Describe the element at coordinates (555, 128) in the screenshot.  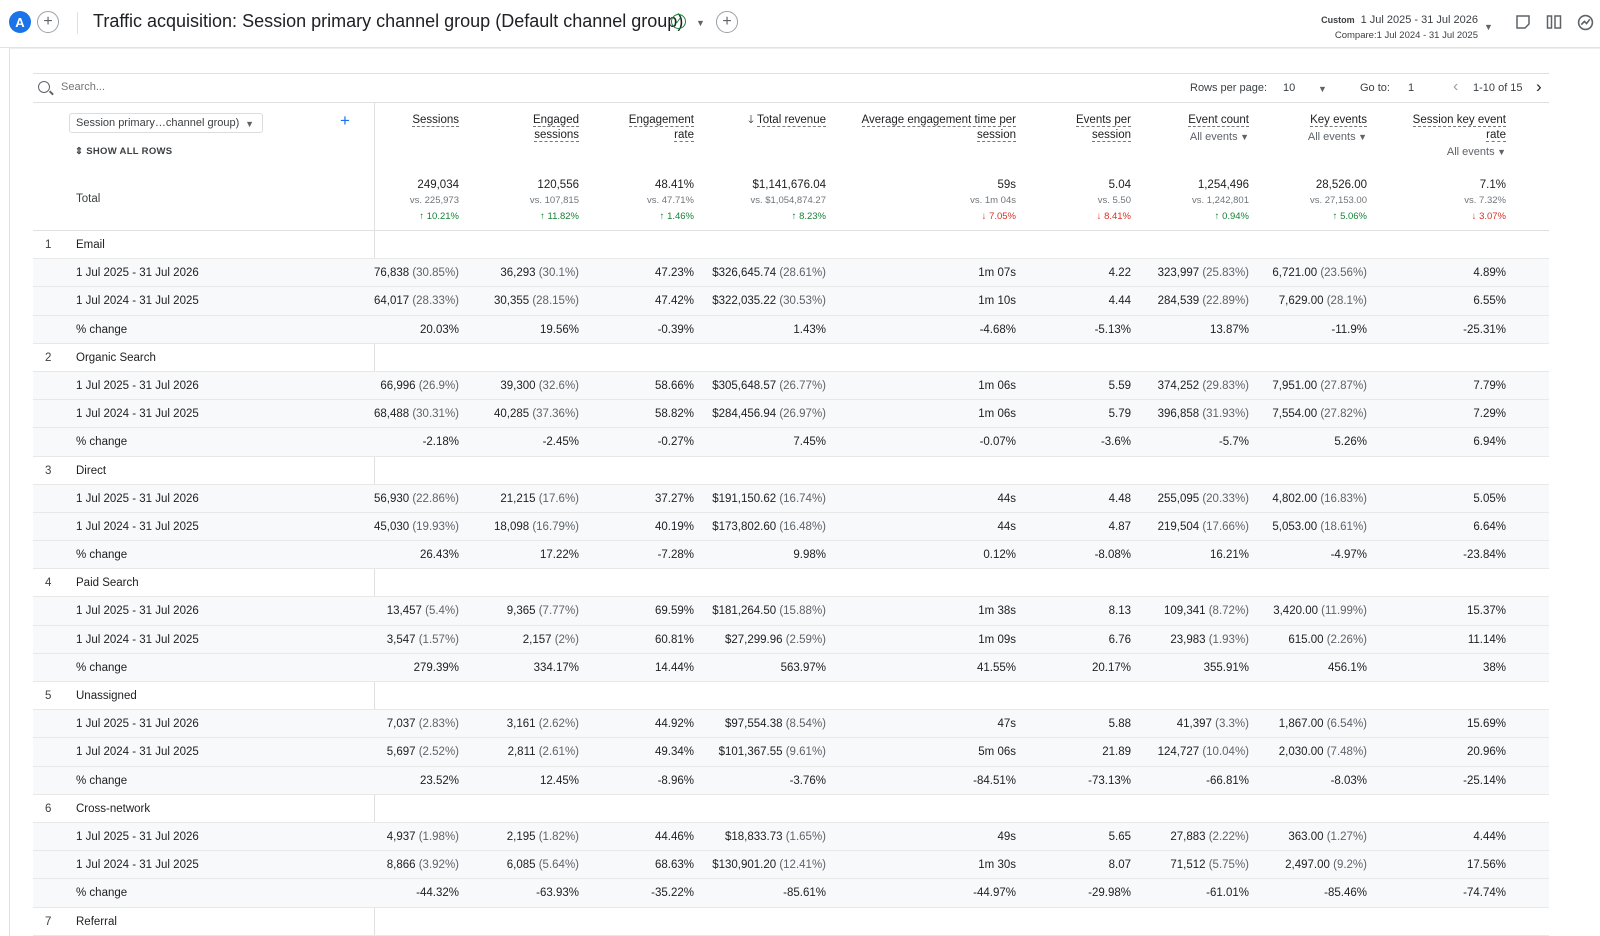
I see `column-header: Engaged sessions` at that location.